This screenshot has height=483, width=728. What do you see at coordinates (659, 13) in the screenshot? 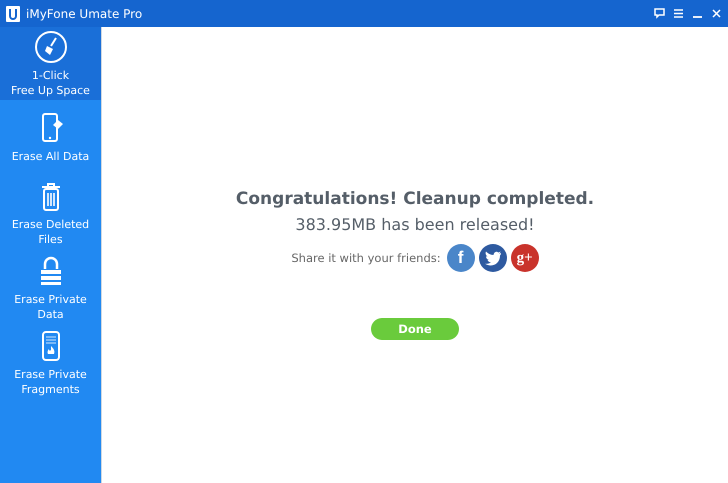
I see `feedback-icon` at bounding box center [659, 13].